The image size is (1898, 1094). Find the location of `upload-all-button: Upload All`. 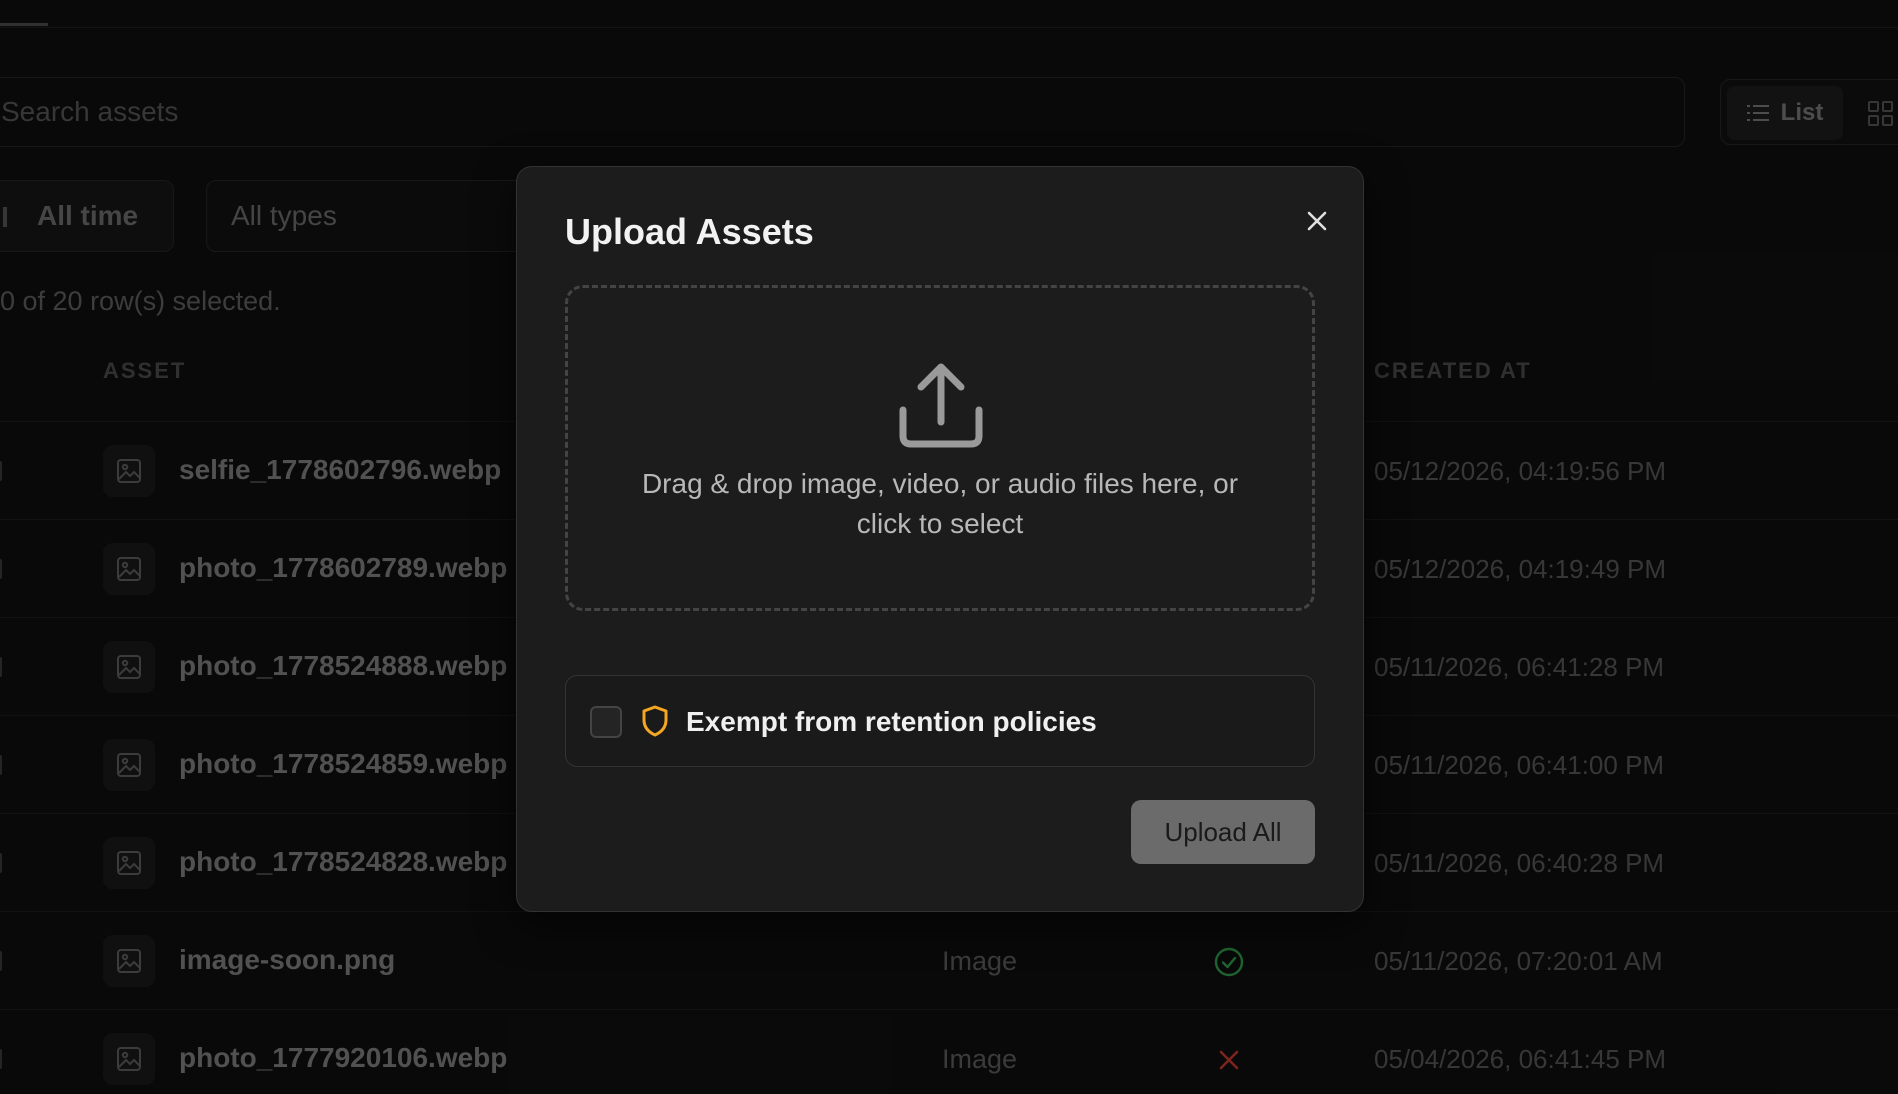

upload-all-button: Upload All is located at coordinates (1223, 832).